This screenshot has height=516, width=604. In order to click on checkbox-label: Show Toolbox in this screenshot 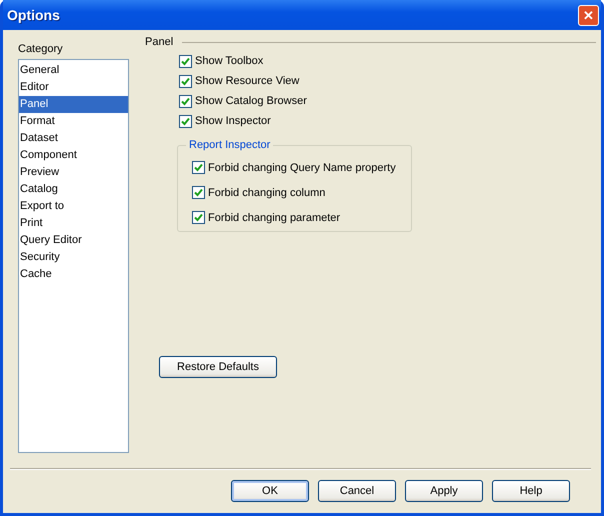, I will do `click(229, 61)`.